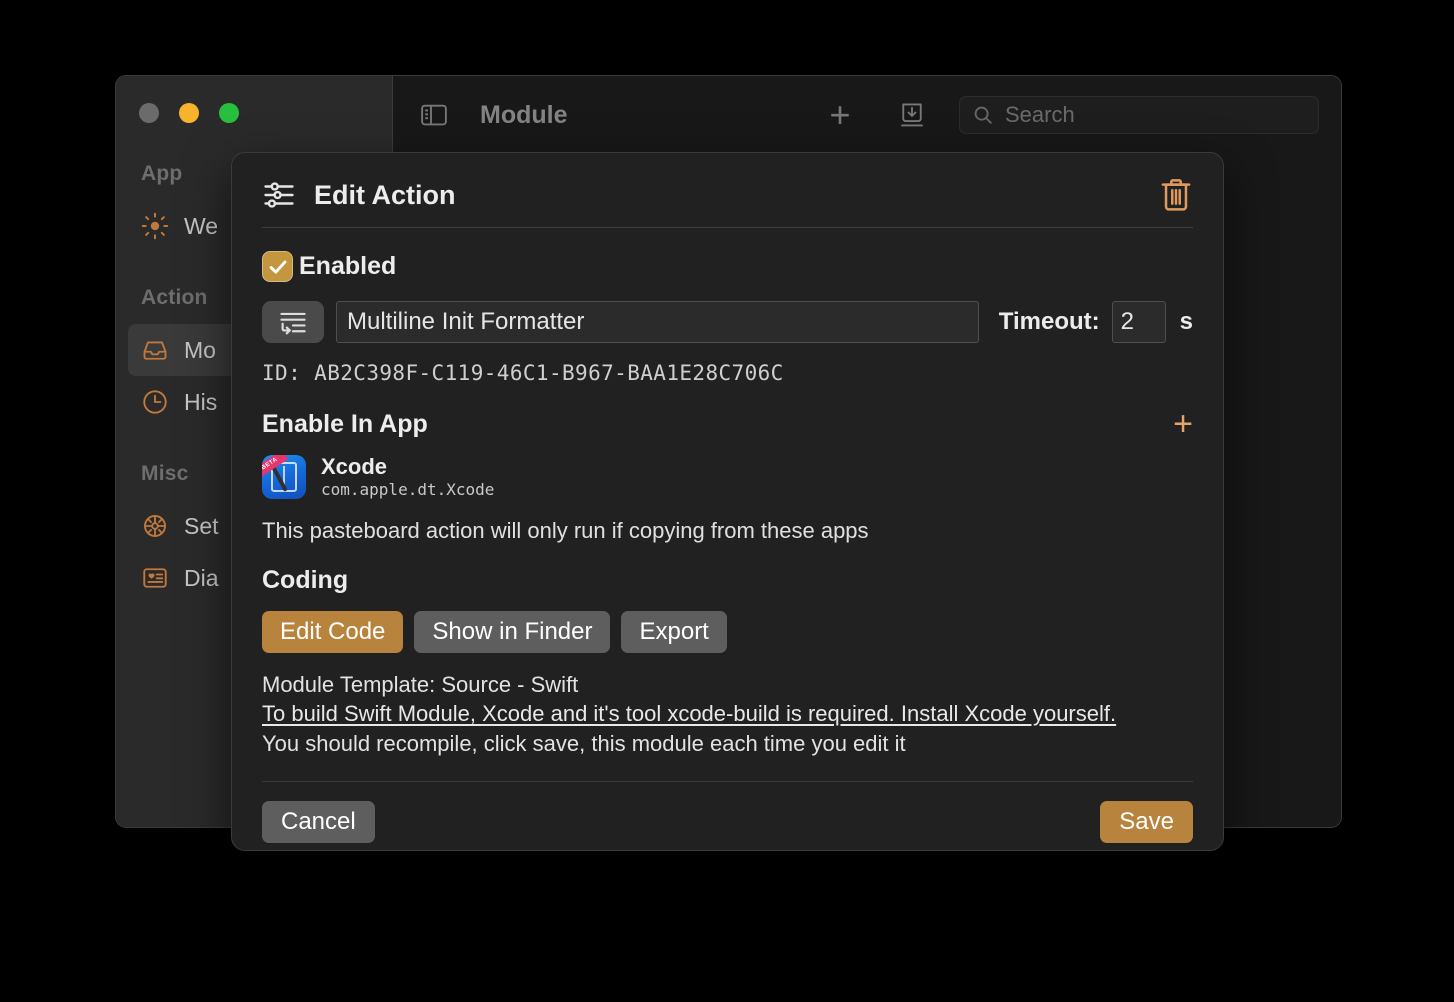 The height and width of the screenshot is (1002, 1454). I want to click on enabled-row: Enabled, so click(727, 266).